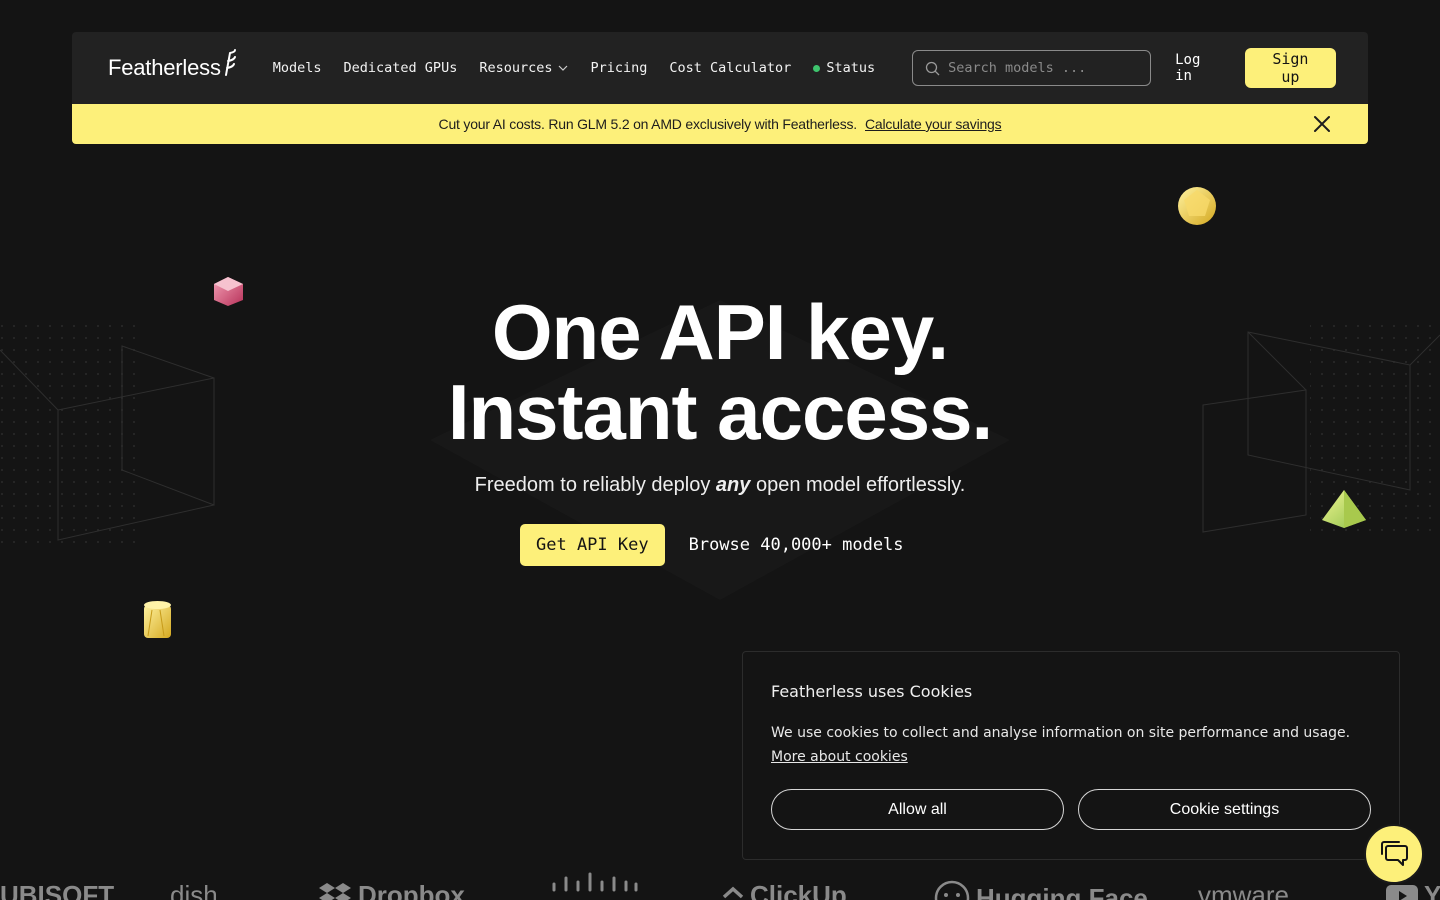 The width and height of the screenshot is (1440, 900). I want to click on vmware-logo: vmware, so click(1244, 890).